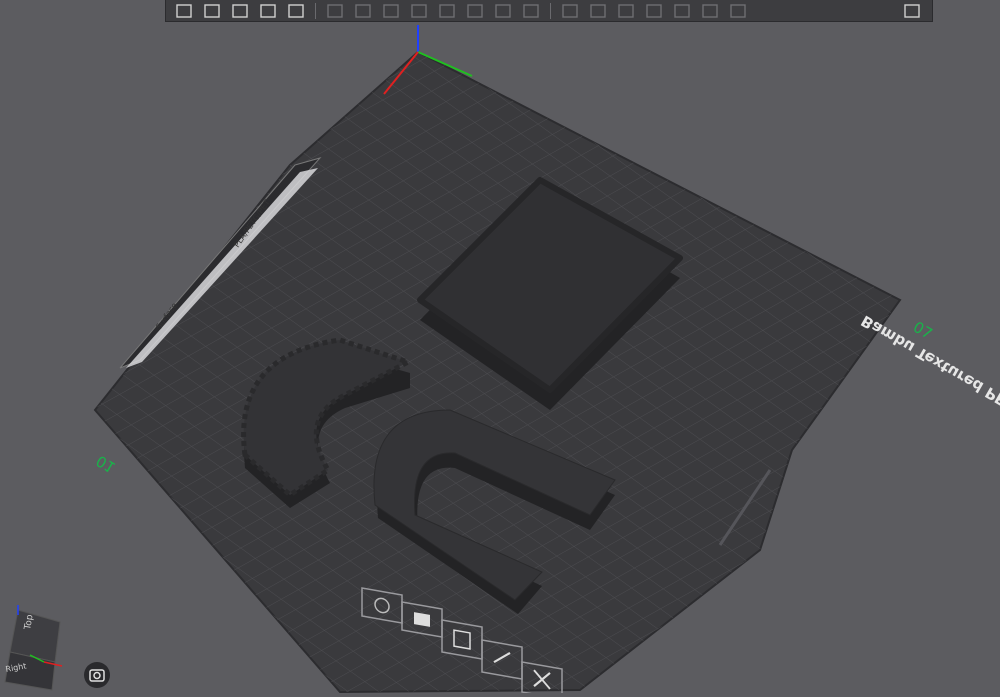 The width and height of the screenshot is (1000, 697). I want to click on mesh-boolean-icon, so click(710, 10).